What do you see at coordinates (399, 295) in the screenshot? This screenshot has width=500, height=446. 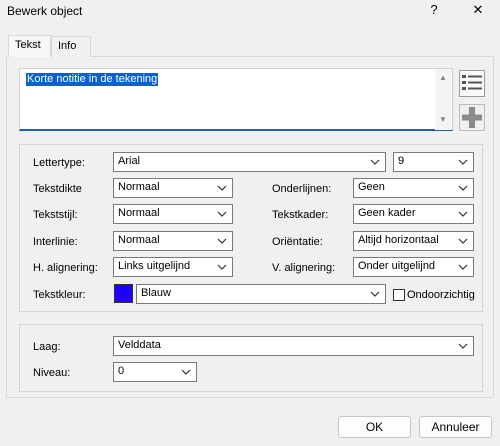 I see `opaque-checkbox` at bounding box center [399, 295].